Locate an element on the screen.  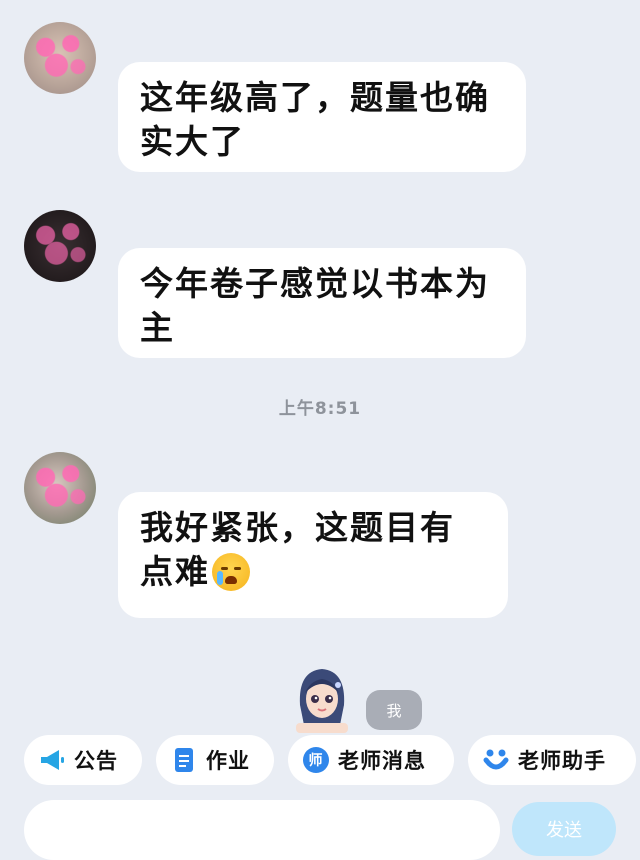
shortcut-label: 作业 is located at coordinates (228, 761).